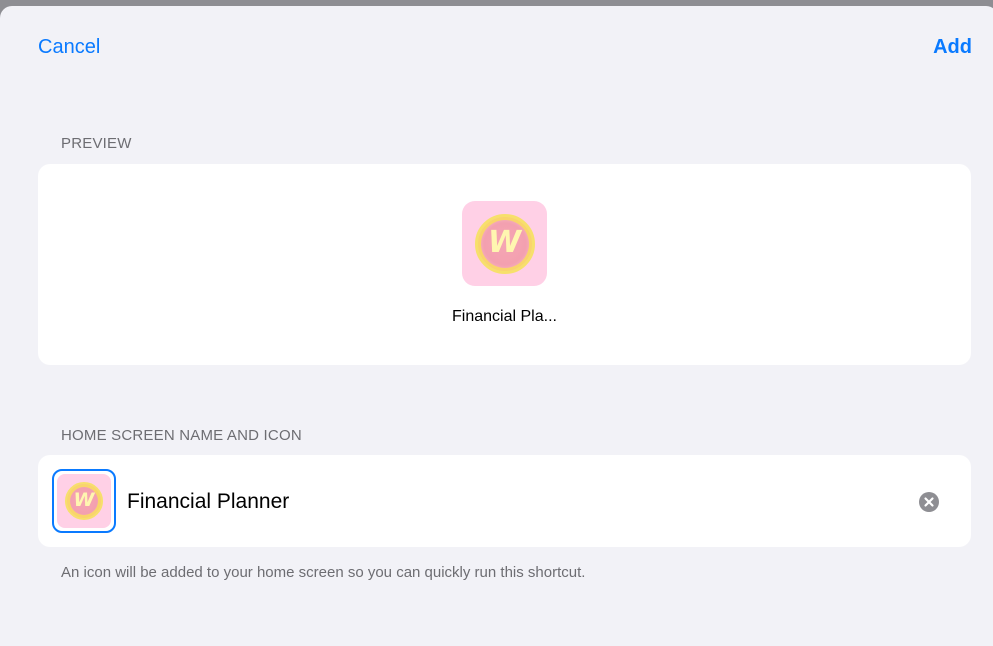 The width and height of the screenshot is (993, 646). What do you see at coordinates (517, 502) in the screenshot?
I see `home-screen-name-input` at bounding box center [517, 502].